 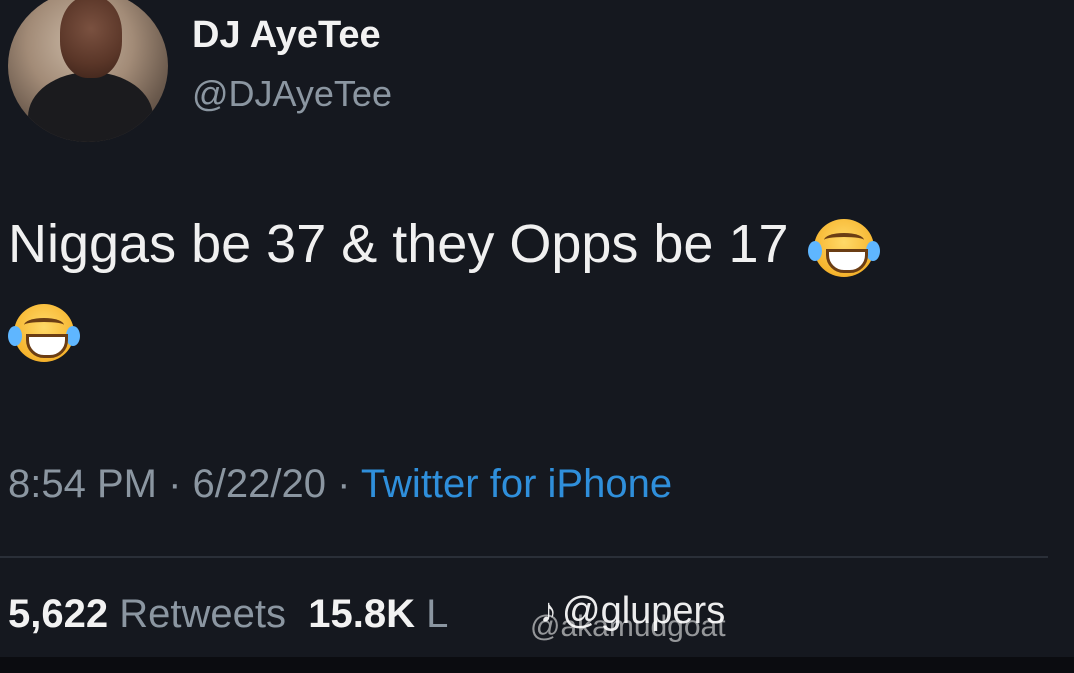 I want to click on watermark-secondary: @akamudgoat, so click(x=628, y=626).